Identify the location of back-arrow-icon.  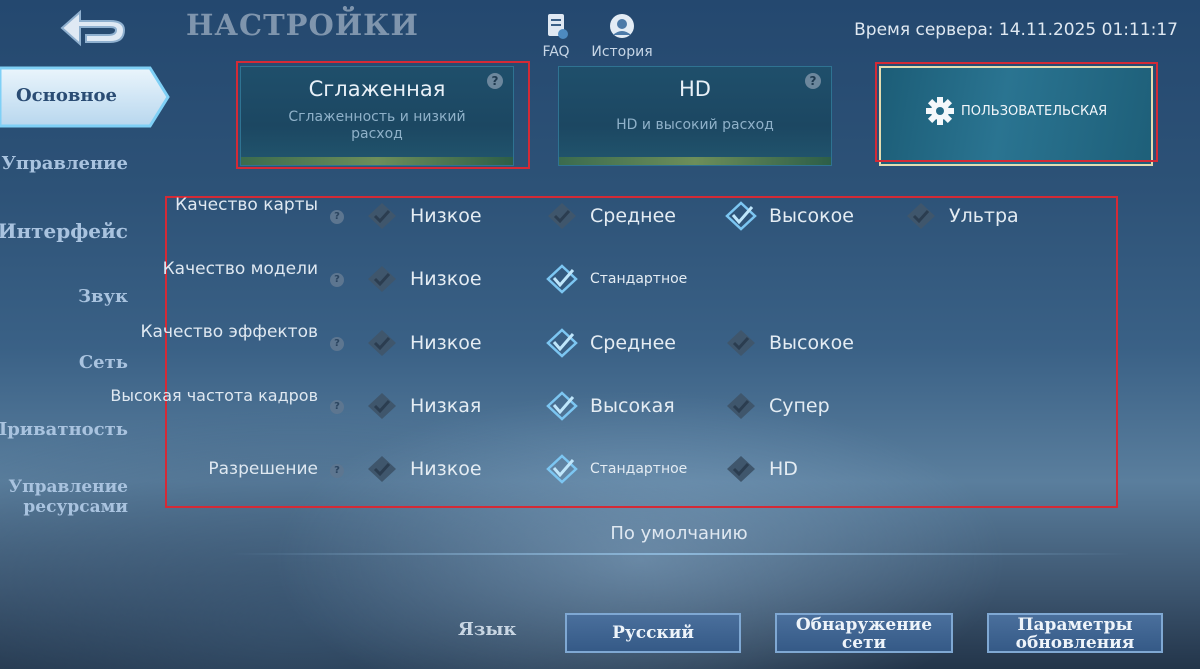
(93, 28).